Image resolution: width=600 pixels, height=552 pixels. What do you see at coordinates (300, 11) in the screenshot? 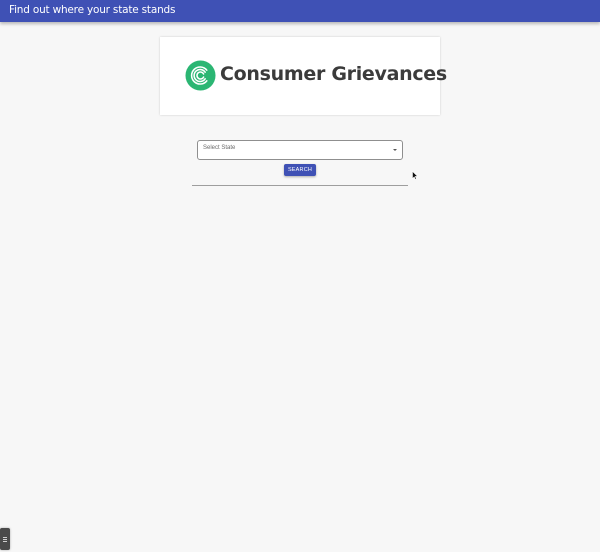
I see `app-bar: Find out where your state stands` at bounding box center [300, 11].